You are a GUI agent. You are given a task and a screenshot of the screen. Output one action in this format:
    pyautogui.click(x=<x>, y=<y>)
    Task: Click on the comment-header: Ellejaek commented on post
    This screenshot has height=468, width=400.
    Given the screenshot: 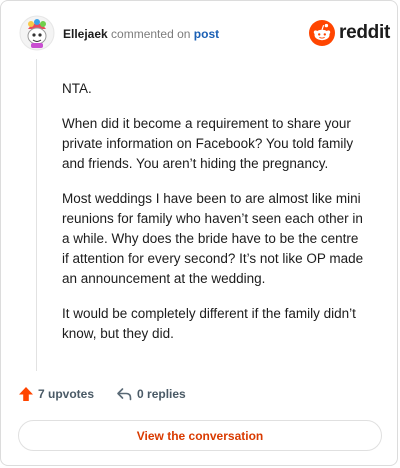 What is the action you would take?
    pyautogui.click(x=141, y=34)
    